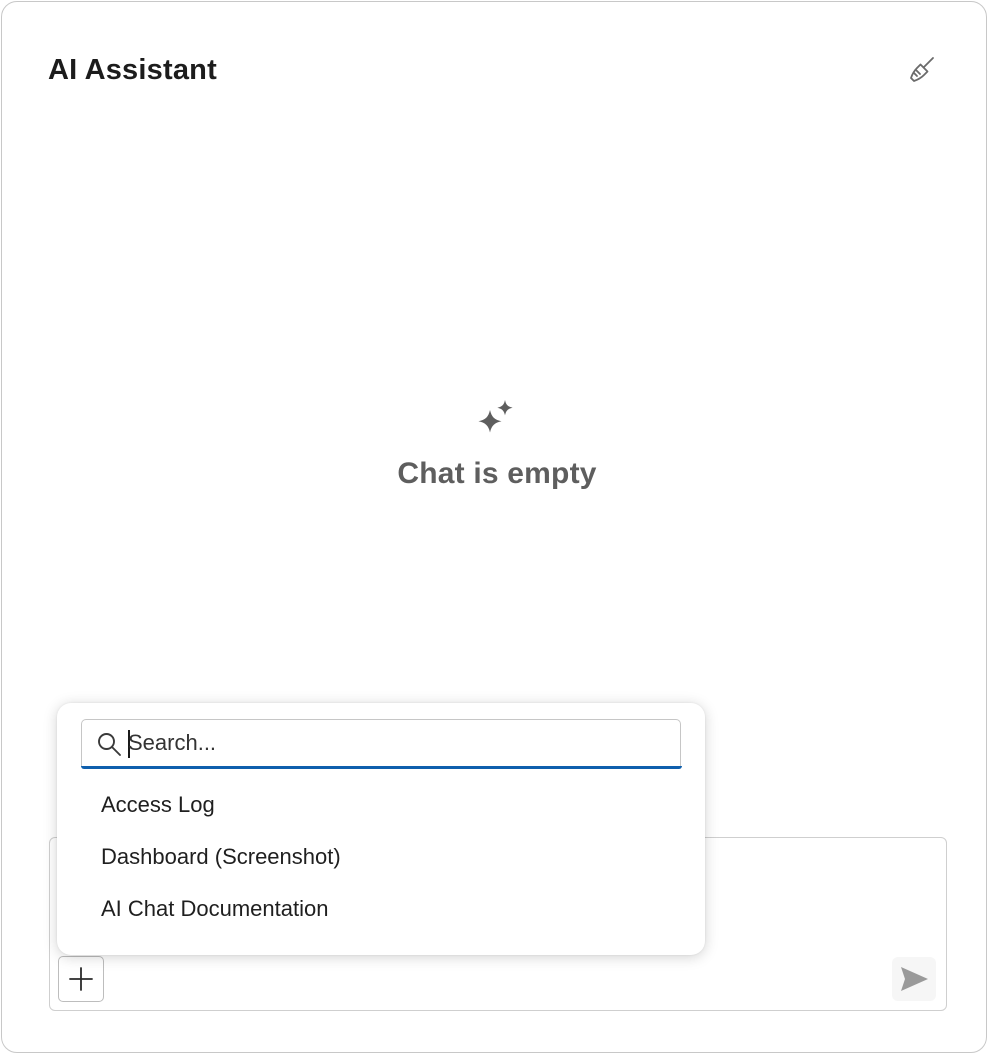  Describe the element at coordinates (496, 443) in the screenshot. I see `empty-state: Chat is empty` at that location.